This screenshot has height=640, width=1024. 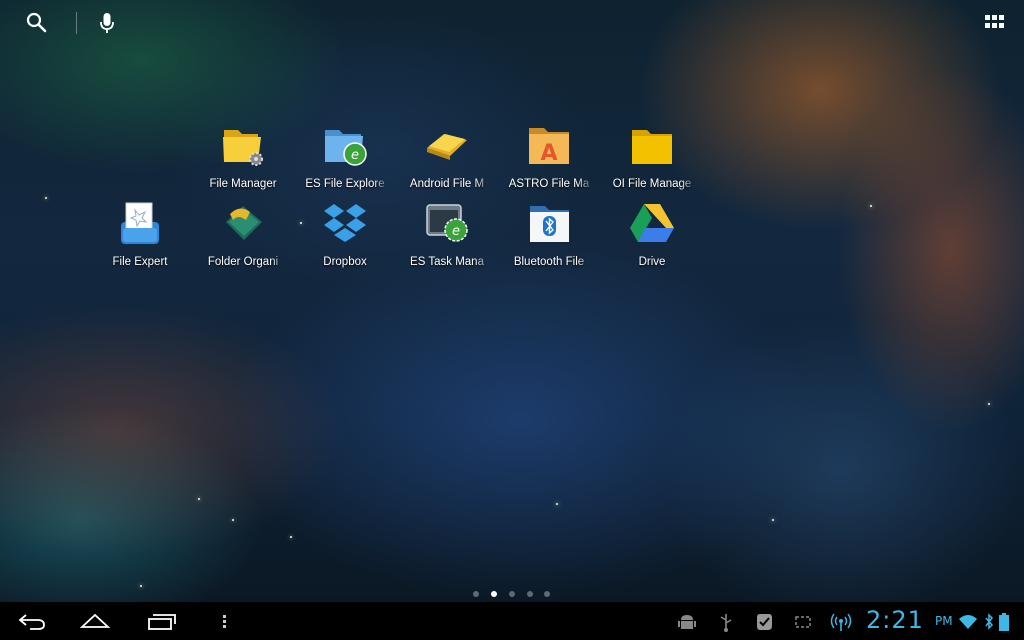 I want to click on check-icon, so click(x=764, y=622).